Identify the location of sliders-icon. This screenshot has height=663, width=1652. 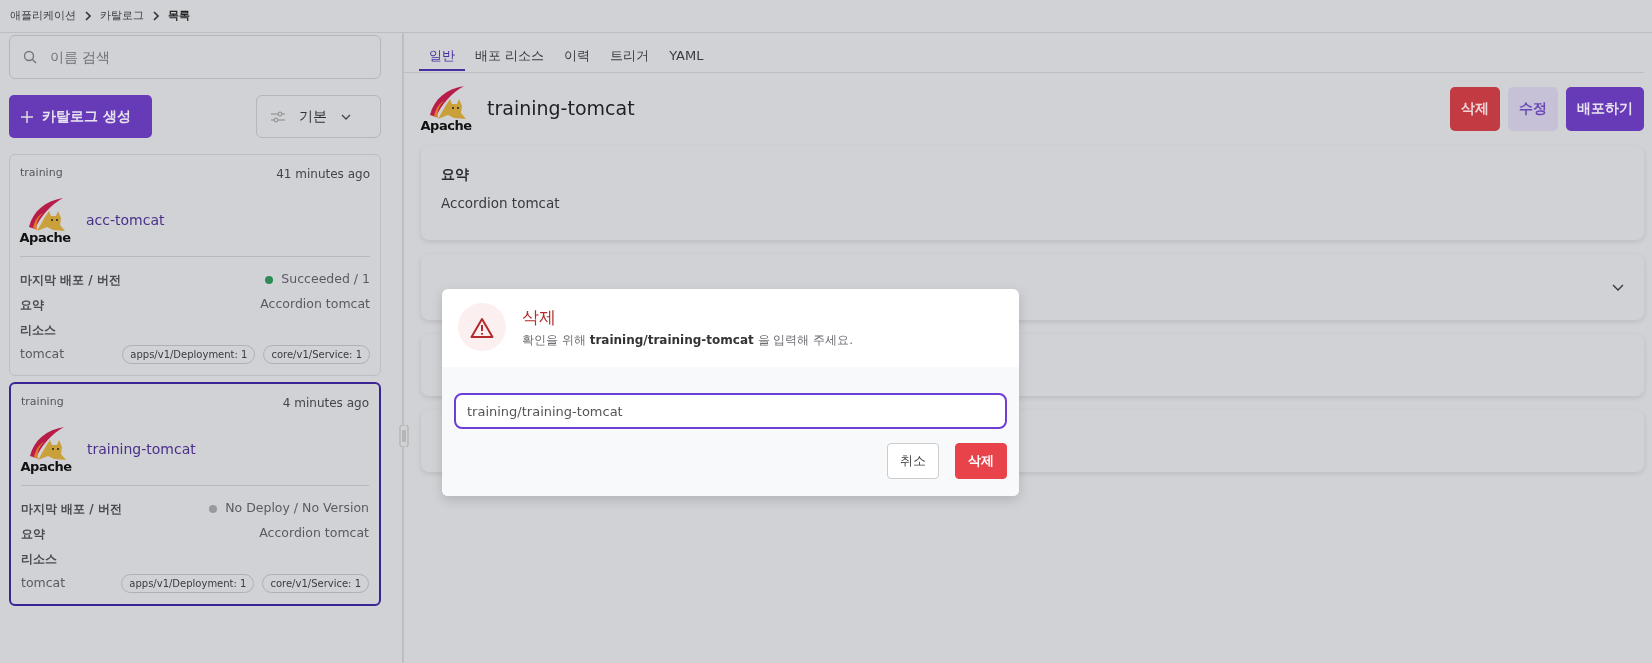
(278, 116).